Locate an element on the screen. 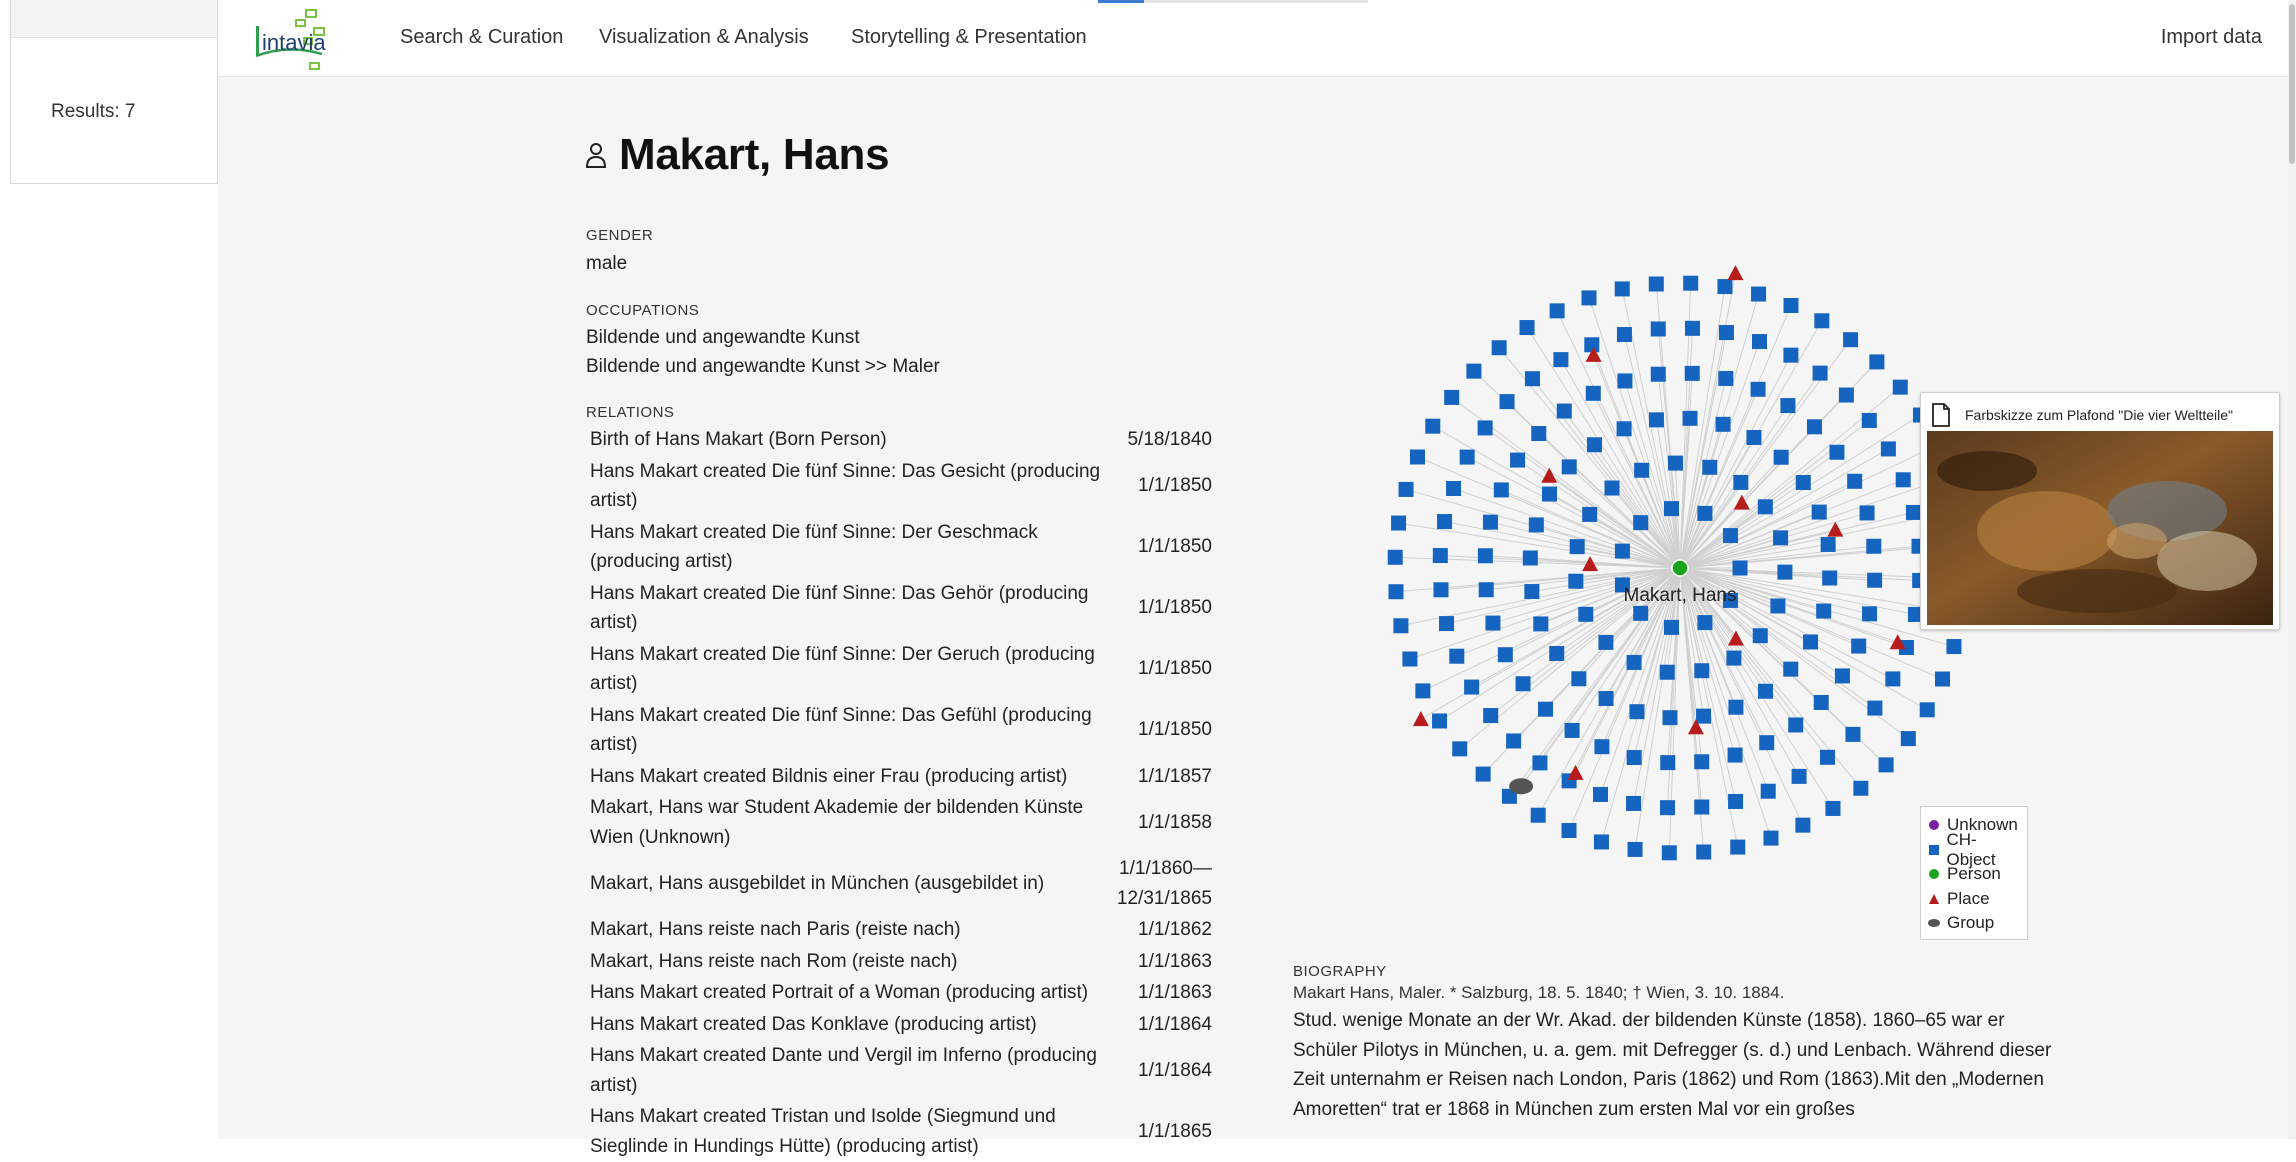 The image size is (2296, 1162). graph-node-place is located at coordinates (1735, 273).